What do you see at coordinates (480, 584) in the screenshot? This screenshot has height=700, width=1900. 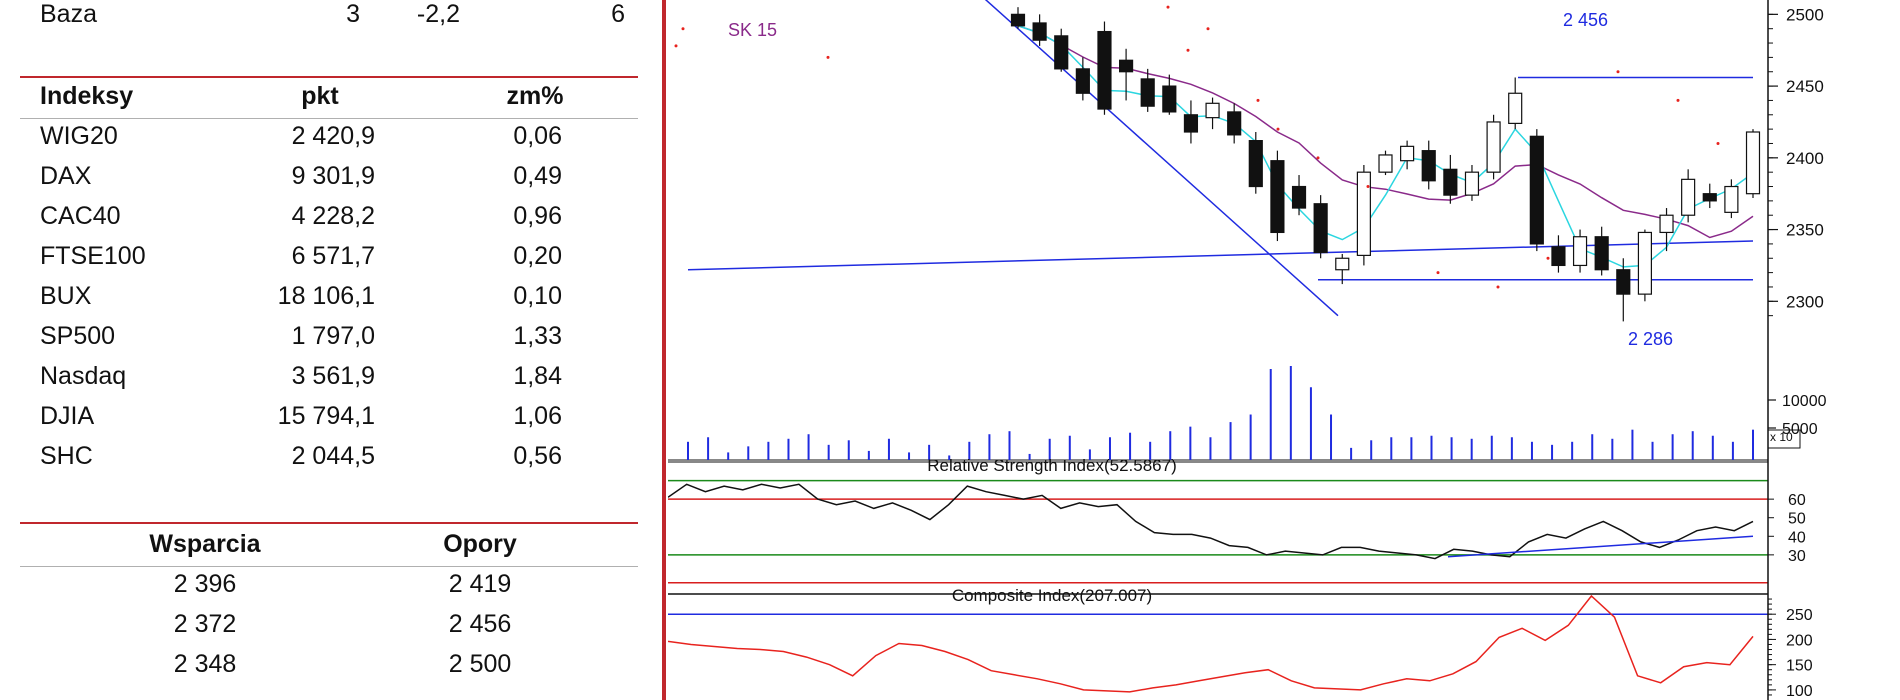 I see `resistance-value: 2 419` at bounding box center [480, 584].